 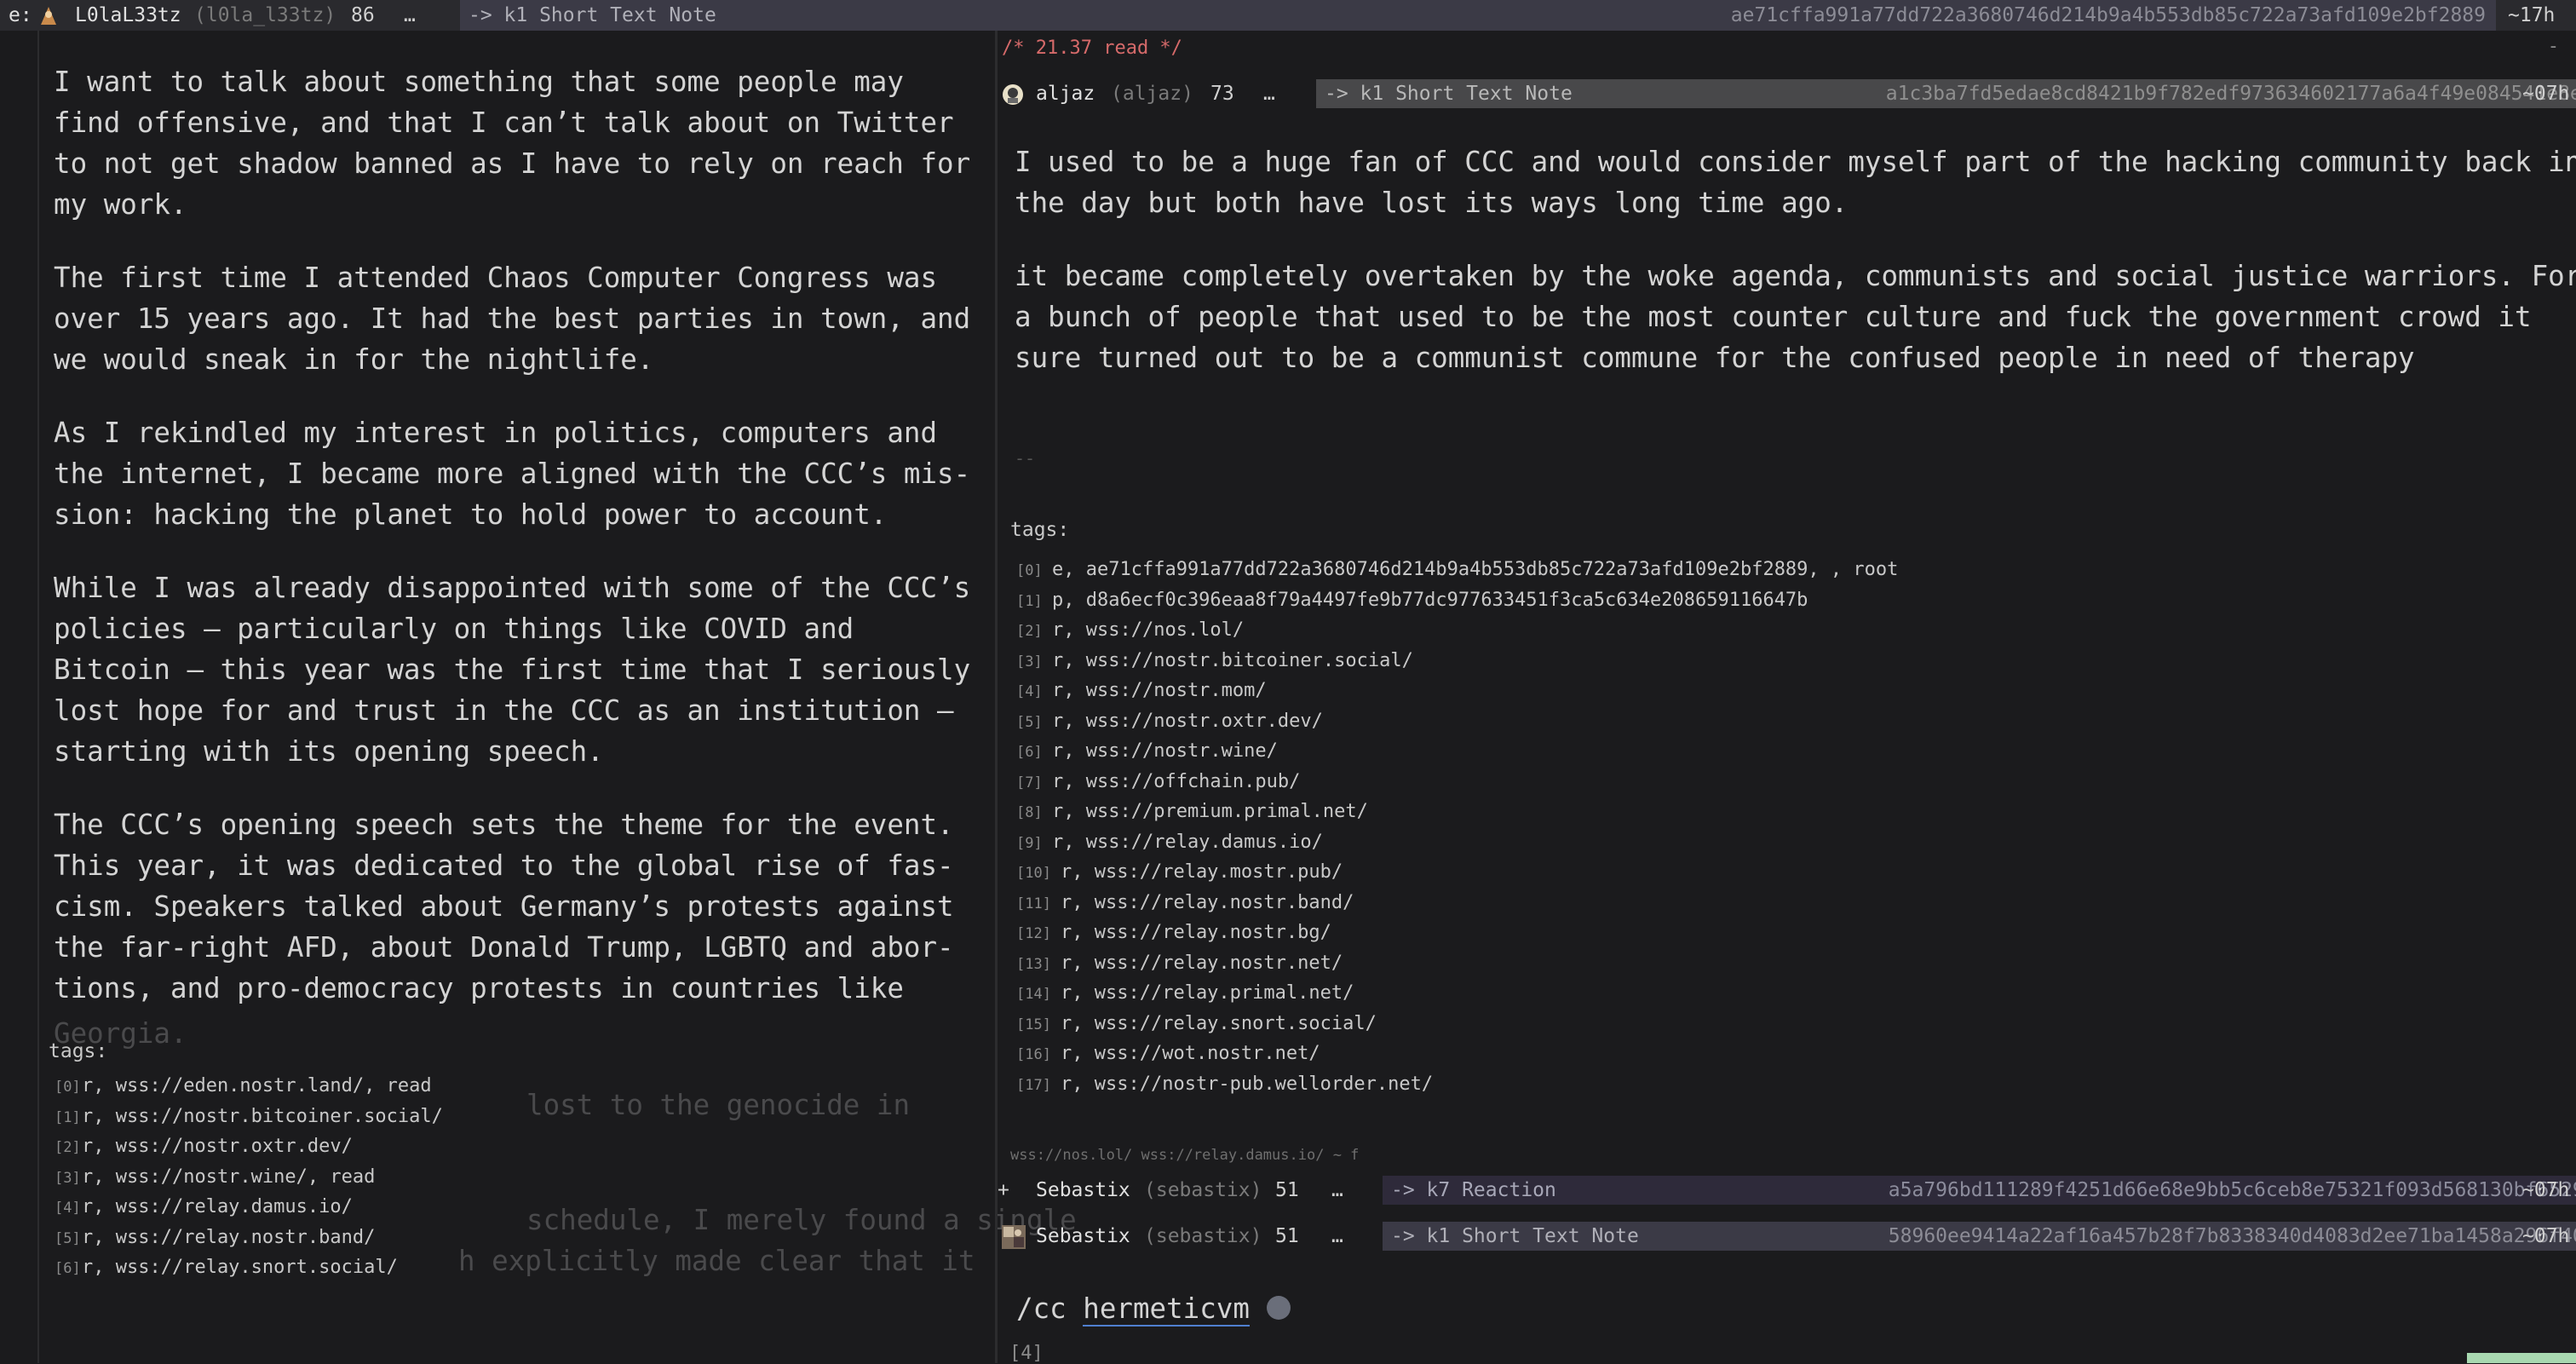 I want to click on tag-index: [17], so click(x=1034, y=1085).